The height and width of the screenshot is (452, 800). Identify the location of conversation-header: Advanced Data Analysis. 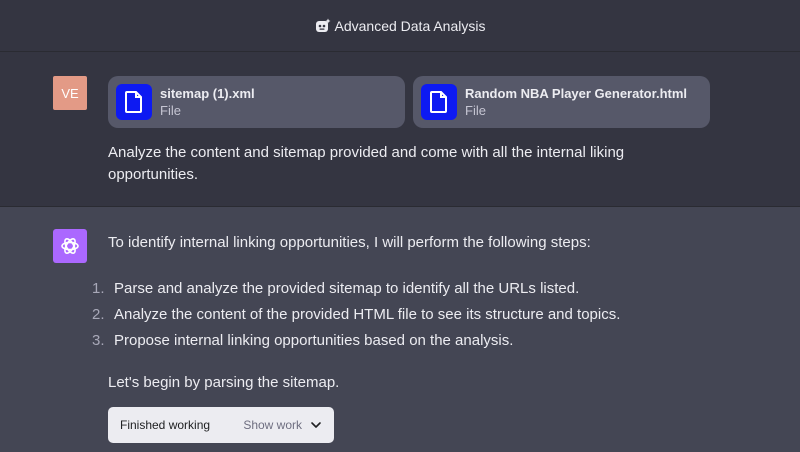
(400, 26).